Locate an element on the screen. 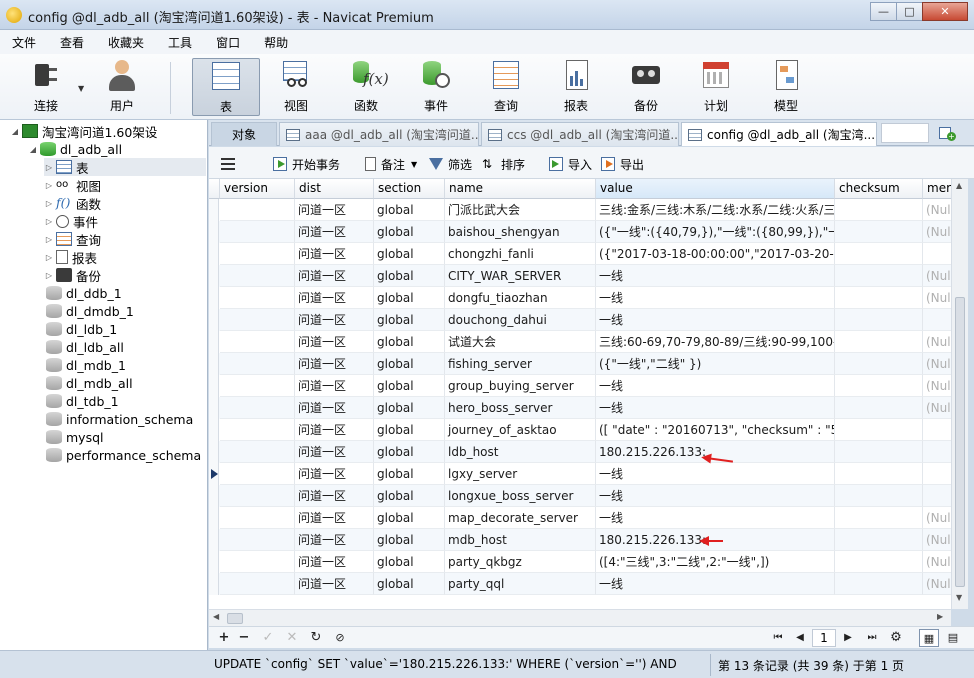  event-button: 事件 is located at coordinates (436, 87).